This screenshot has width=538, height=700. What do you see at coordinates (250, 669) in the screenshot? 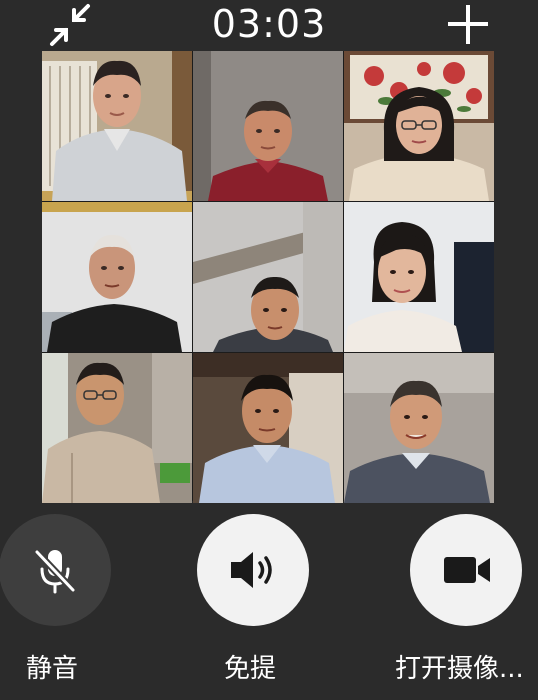
I see `speaker-label: 免提` at bounding box center [250, 669].